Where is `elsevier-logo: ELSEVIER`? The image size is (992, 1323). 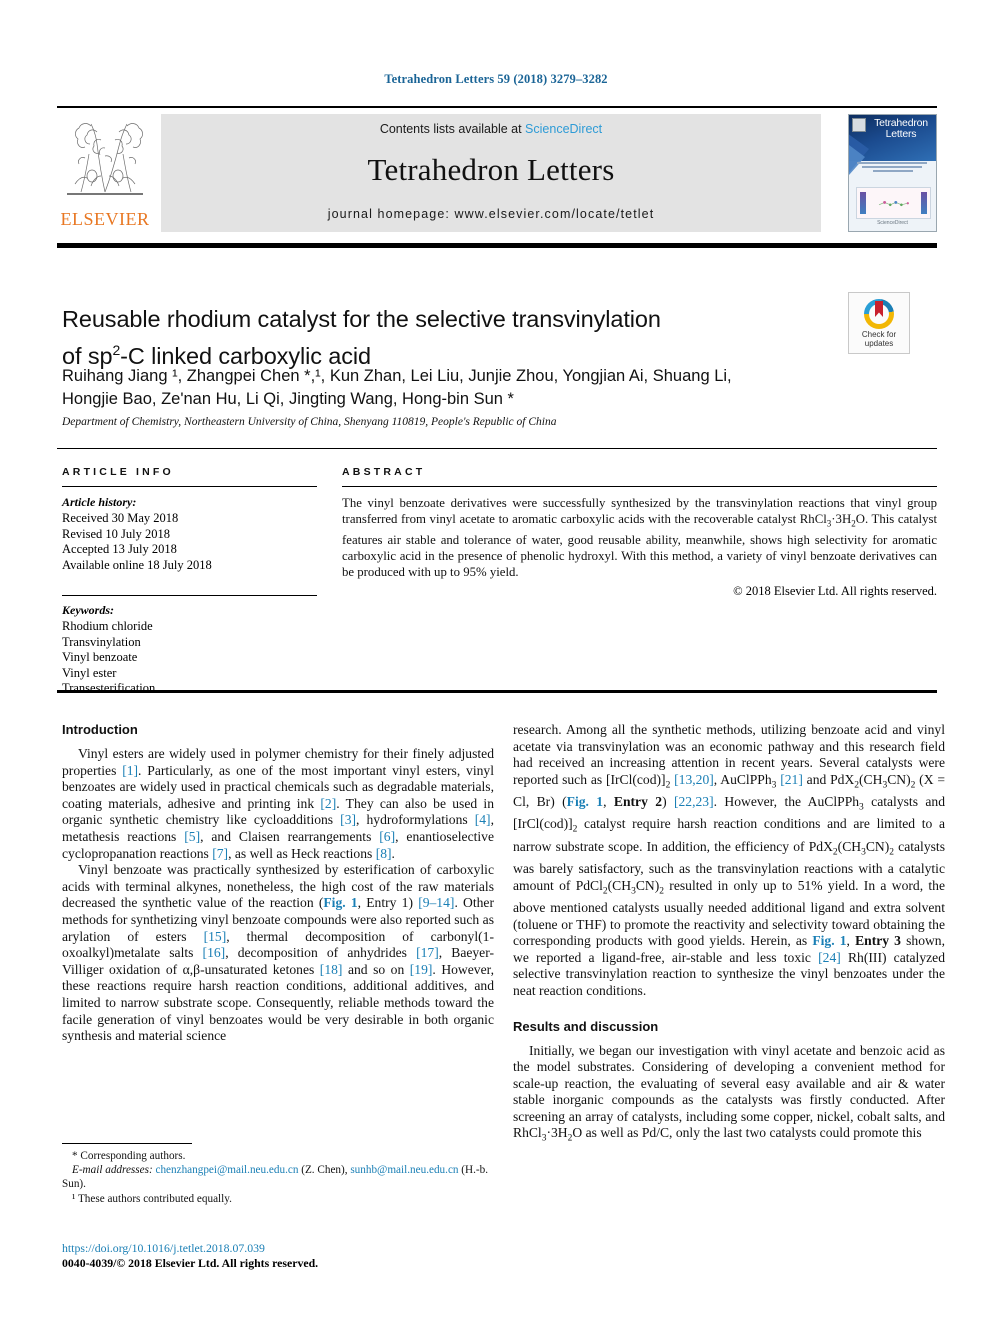
elsevier-logo: ELSEVIER is located at coordinates (105, 173).